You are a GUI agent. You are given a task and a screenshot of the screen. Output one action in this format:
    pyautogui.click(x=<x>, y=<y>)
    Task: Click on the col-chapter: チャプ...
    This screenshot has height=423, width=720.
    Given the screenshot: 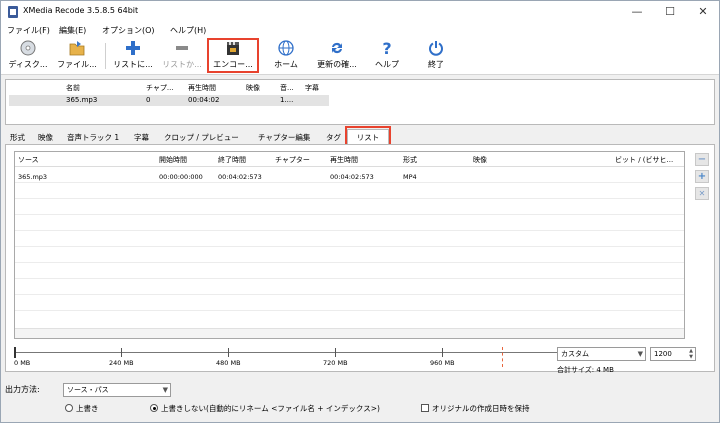 What is the action you would take?
    pyautogui.click(x=160, y=88)
    